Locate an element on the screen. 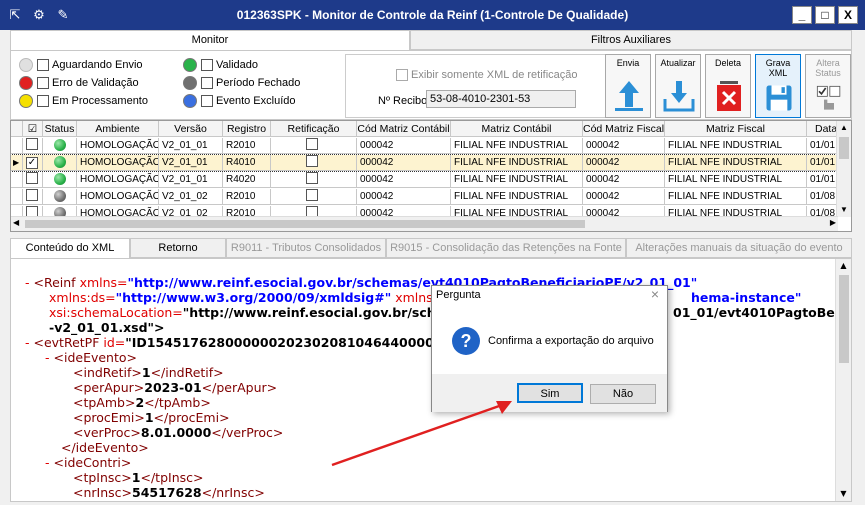 The height and width of the screenshot is (505, 865). xml-line: <tpInsc>1</tpInsc> is located at coordinates (138, 477).